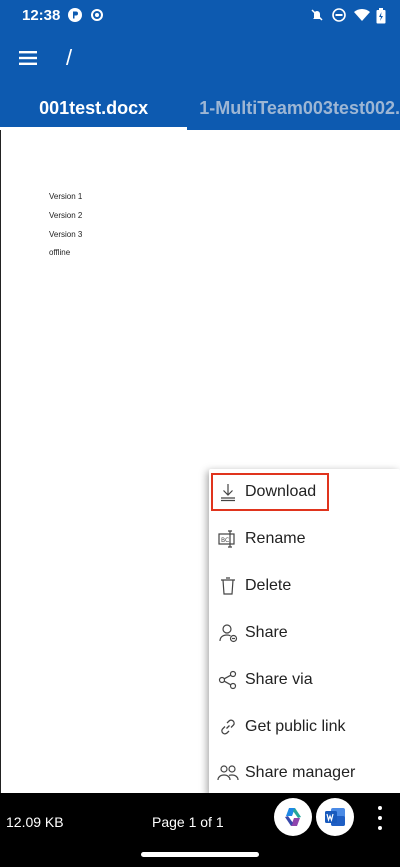 This screenshot has height=867, width=400. I want to click on bottom-bar: 12.09 KB Page 1 of 1, so click(200, 821).